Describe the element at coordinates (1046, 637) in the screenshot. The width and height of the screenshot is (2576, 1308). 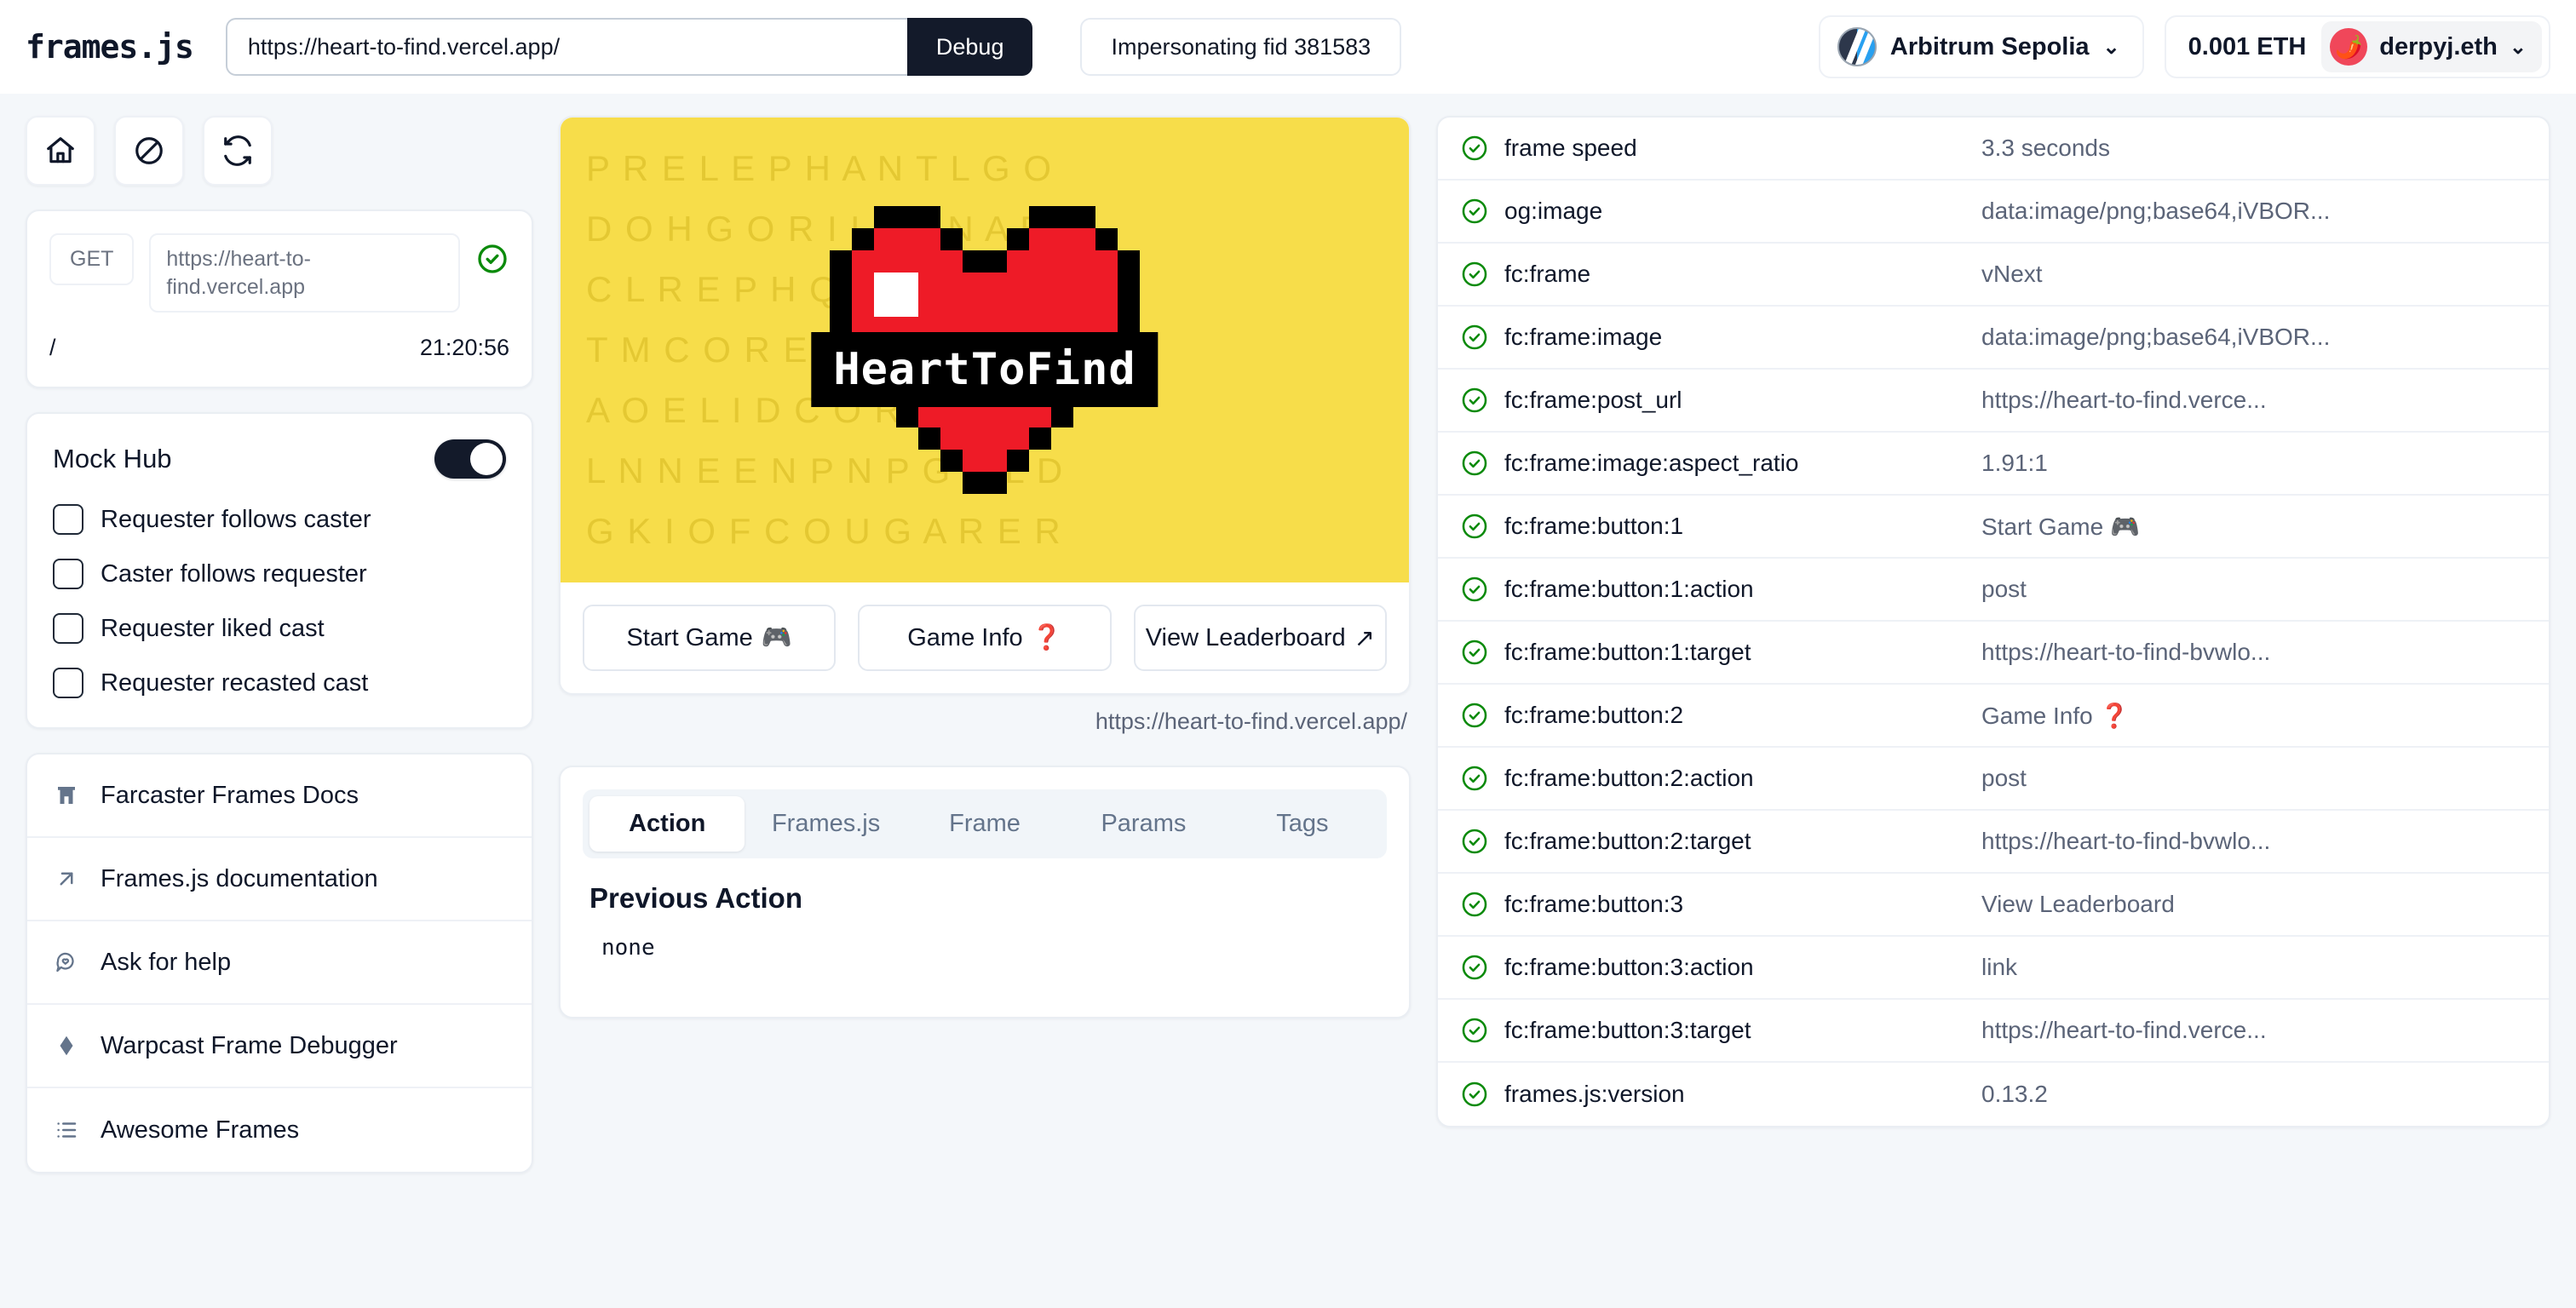
I see `question-mark-icon: ❓` at that location.